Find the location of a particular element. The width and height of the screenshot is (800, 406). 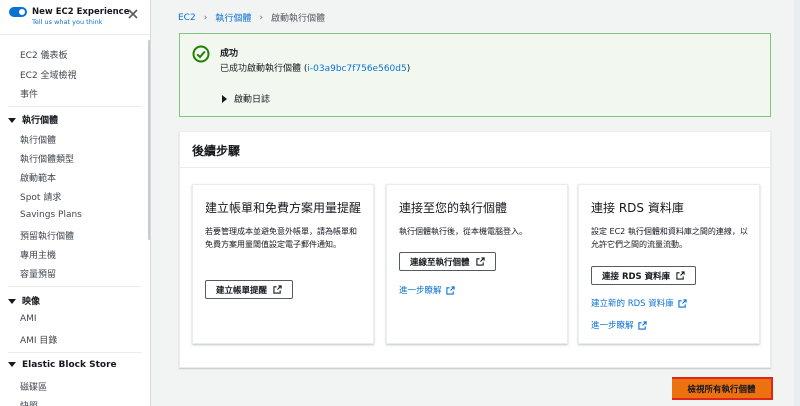

alert-message: 已成功啟動執行個體 (i-03a9bc7f756e560d5) is located at coordinates (315, 67).